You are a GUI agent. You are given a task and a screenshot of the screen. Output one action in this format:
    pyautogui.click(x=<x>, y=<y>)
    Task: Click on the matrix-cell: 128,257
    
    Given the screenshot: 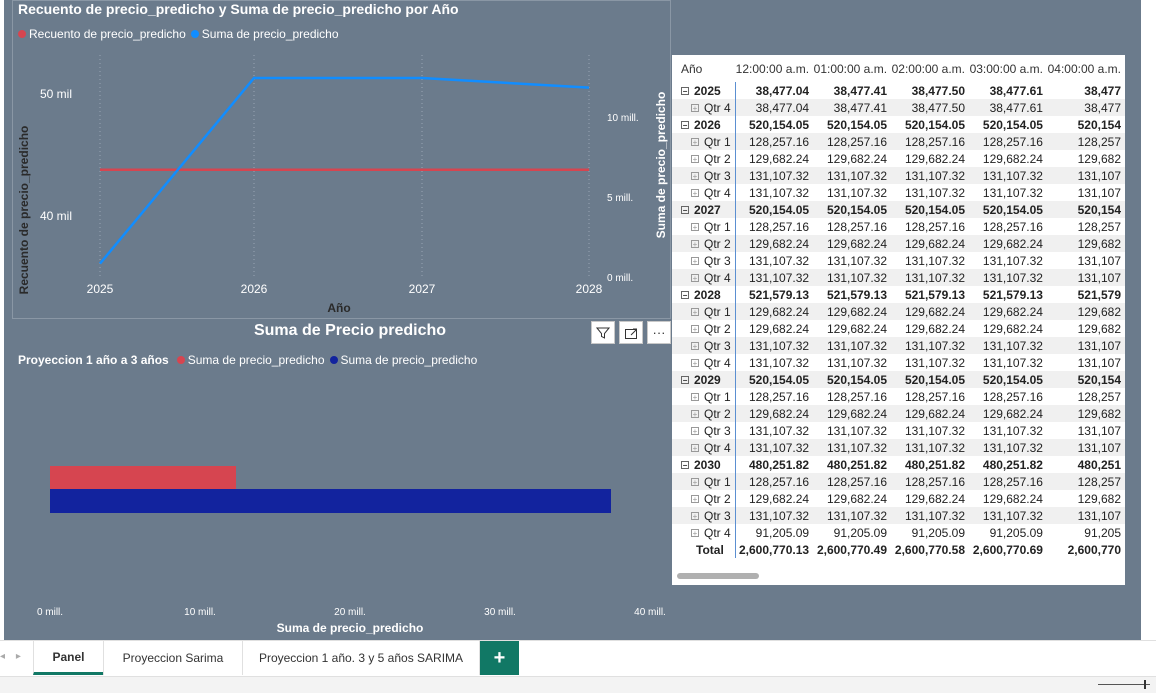 What is the action you would take?
    pyautogui.click(x=1099, y=396)
    